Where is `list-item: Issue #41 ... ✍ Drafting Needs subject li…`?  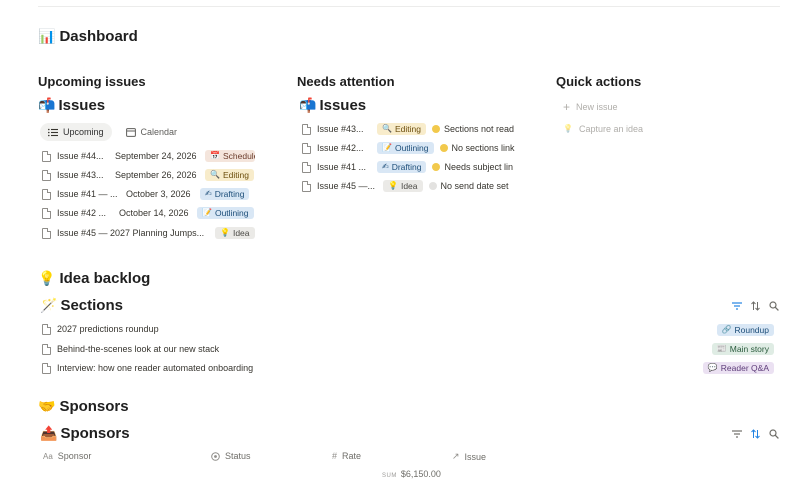
list-item: Issue #41 ... ✍ Drafting Needs subject li… is located at coordinates (409, 167).